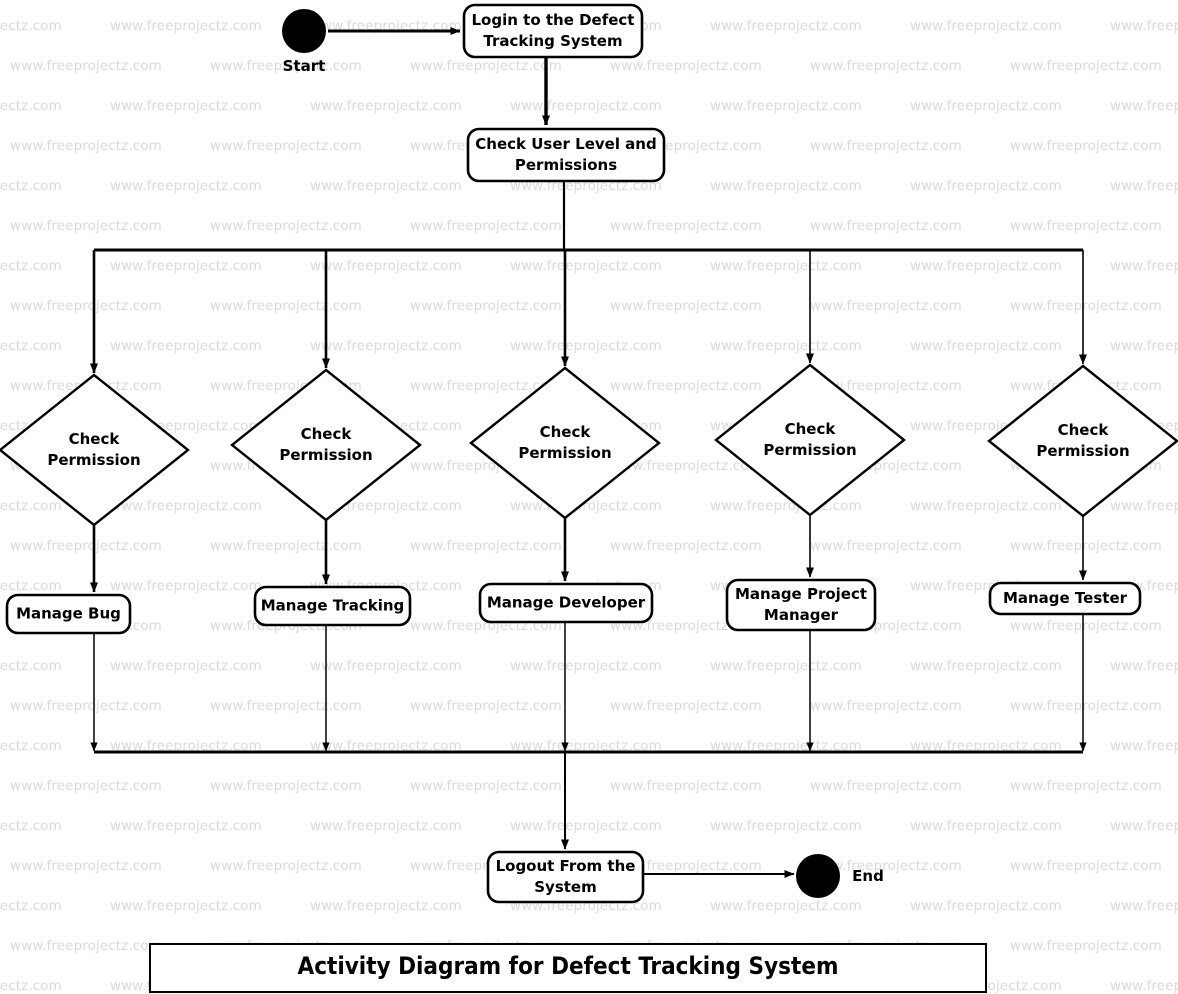  Describe the element at coordinates (868, 876) in the screenshot. I see `end-label: End` at that location.